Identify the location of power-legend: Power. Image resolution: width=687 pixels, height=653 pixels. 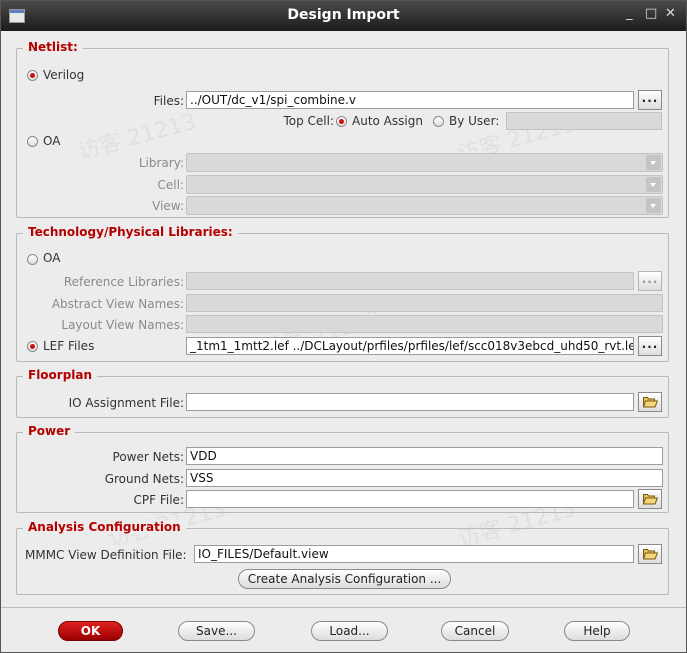
(49, 431).